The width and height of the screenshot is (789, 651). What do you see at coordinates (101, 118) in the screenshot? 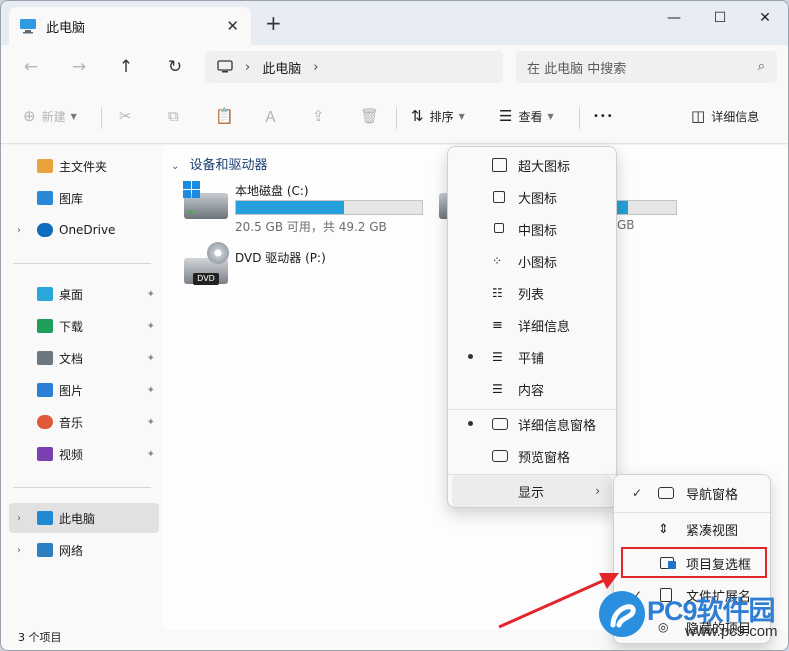
I see `toolbar-divider` at bounding box center [101, 118].